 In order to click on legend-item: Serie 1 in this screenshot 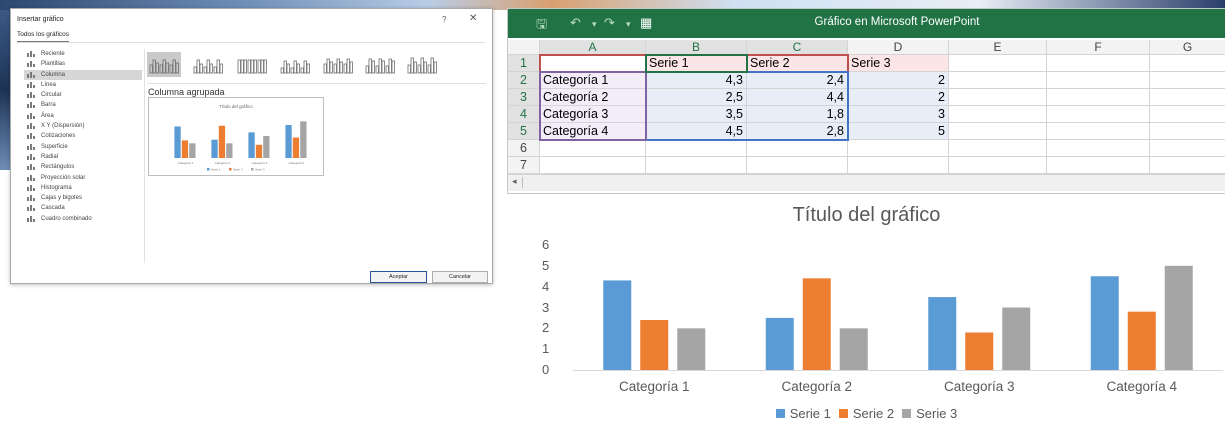, I will do `click(803, 413)`.